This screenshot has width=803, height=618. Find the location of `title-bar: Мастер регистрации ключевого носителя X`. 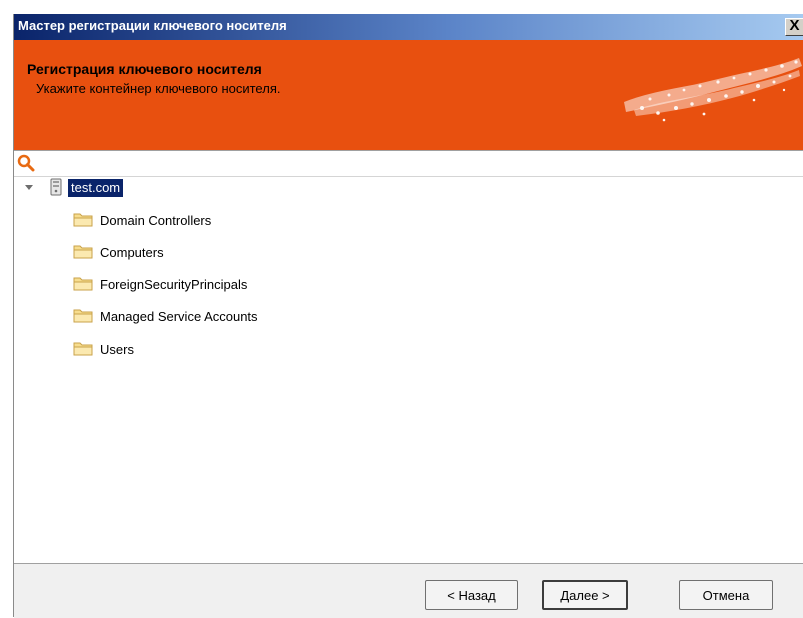

title-bar: Мастер регистрации ключевого носителя X is located at coordinates (408, 27).